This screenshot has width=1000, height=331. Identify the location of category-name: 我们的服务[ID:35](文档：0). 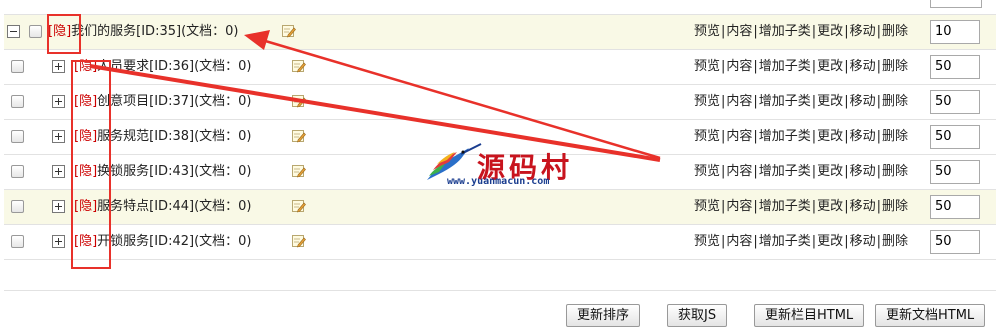
(154, 31).